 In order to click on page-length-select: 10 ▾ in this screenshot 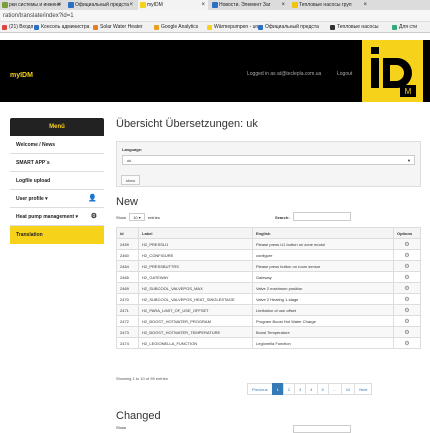, I will do `click(137, 217)`.